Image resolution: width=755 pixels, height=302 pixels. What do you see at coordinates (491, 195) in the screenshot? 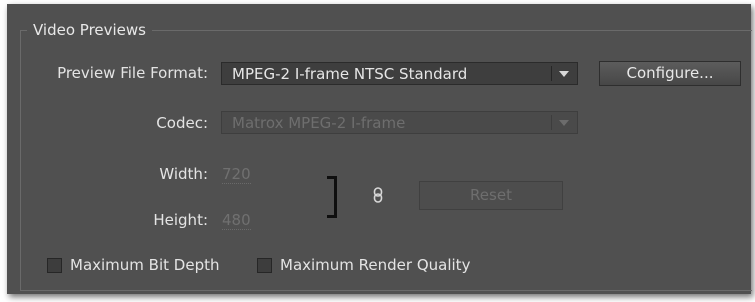
I see `reset-button: Reset` at bounding box center [491, 195].